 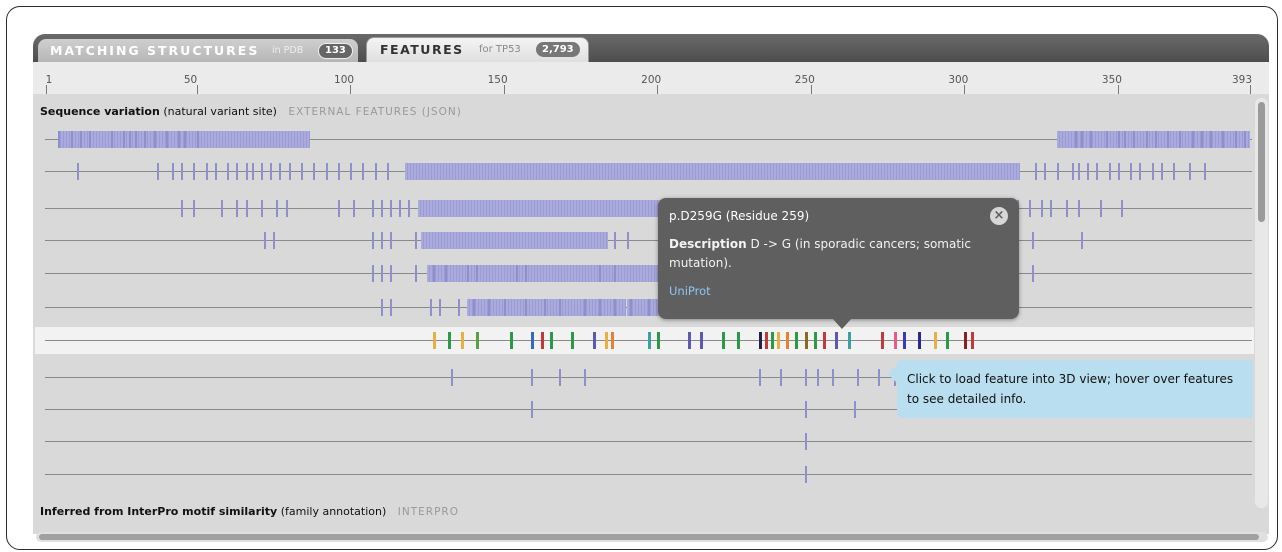 What do you see at coordinates (649, 537) in the screenshot?
I see `scrollbar-thumb` at bounding box center [649, 537].